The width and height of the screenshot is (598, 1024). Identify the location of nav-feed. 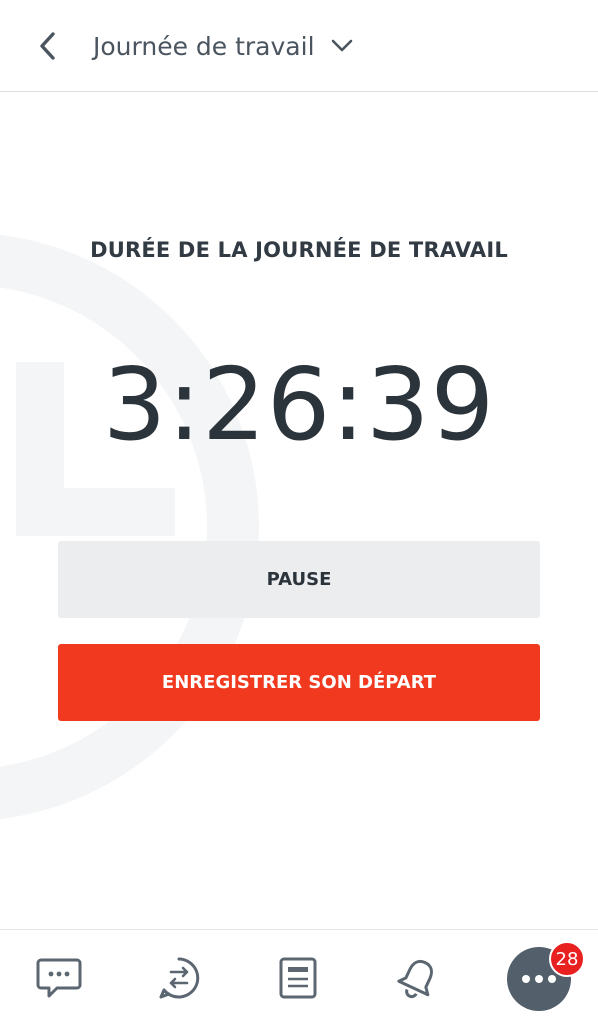
(298, 978).